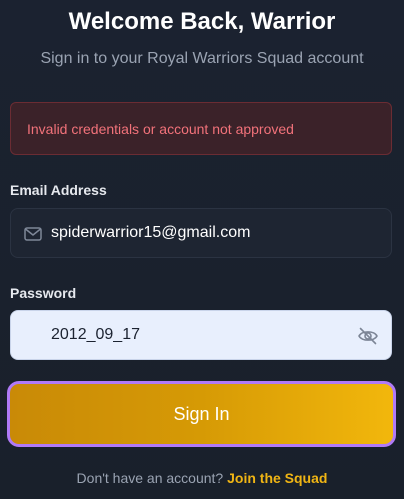  Describe the element at coordinates (151, 232) in the screenshot. I see `email-value: spiderwarrior15@gmail.com` at that location.